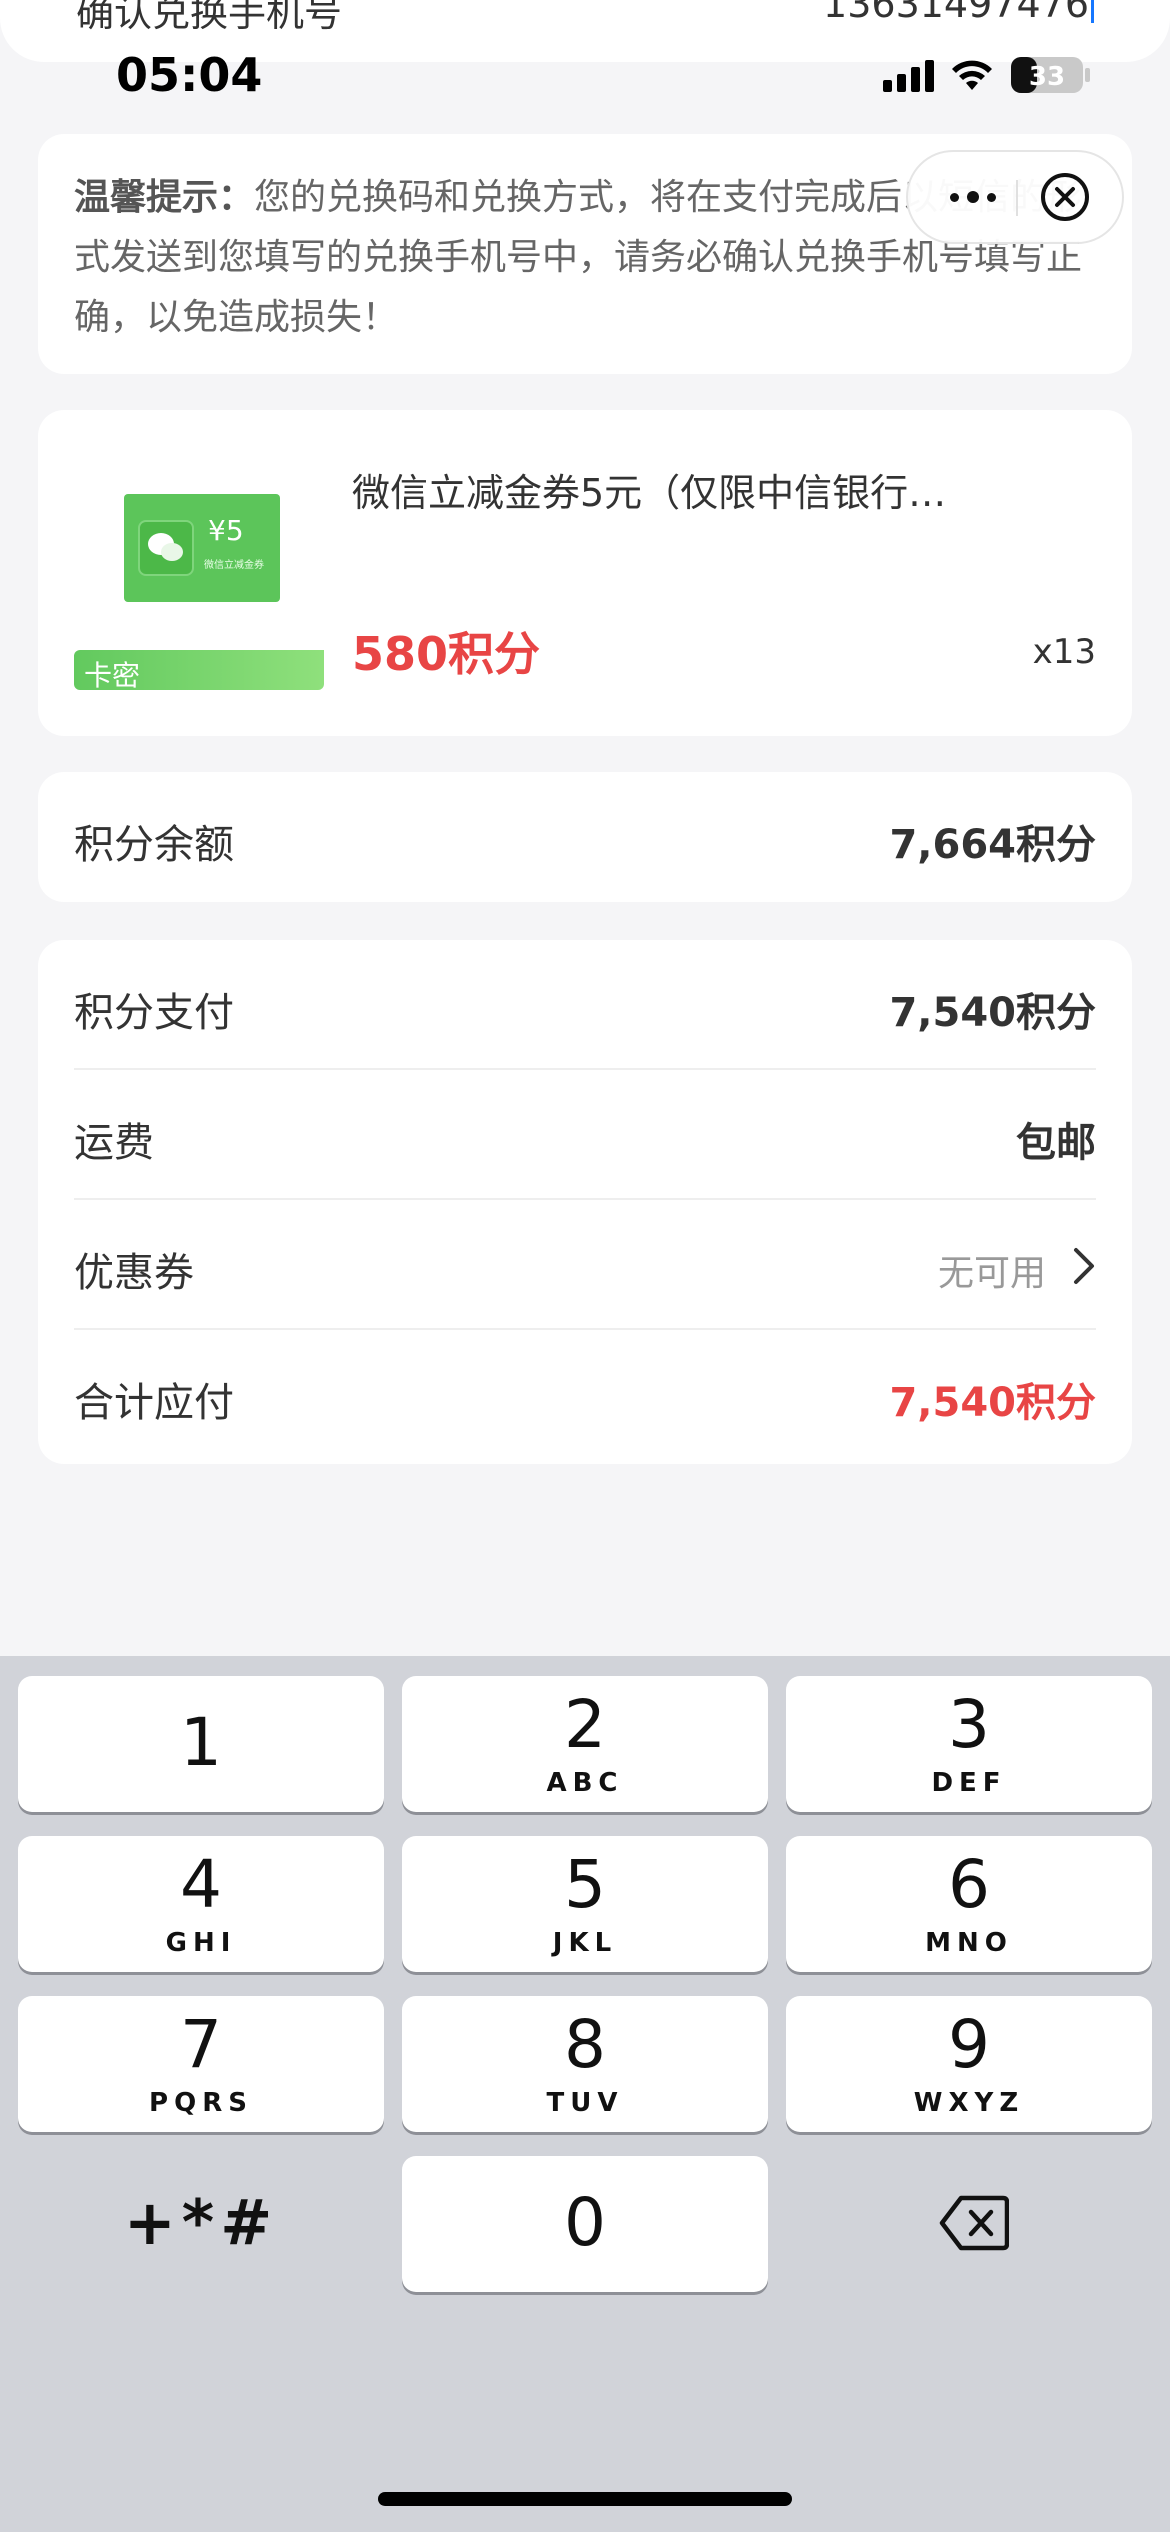 The image size is (1170, 2532). Describe the element at coordinates (134, 1273) in the screenshot. I see `coupon-label: 优惠券` at that location.